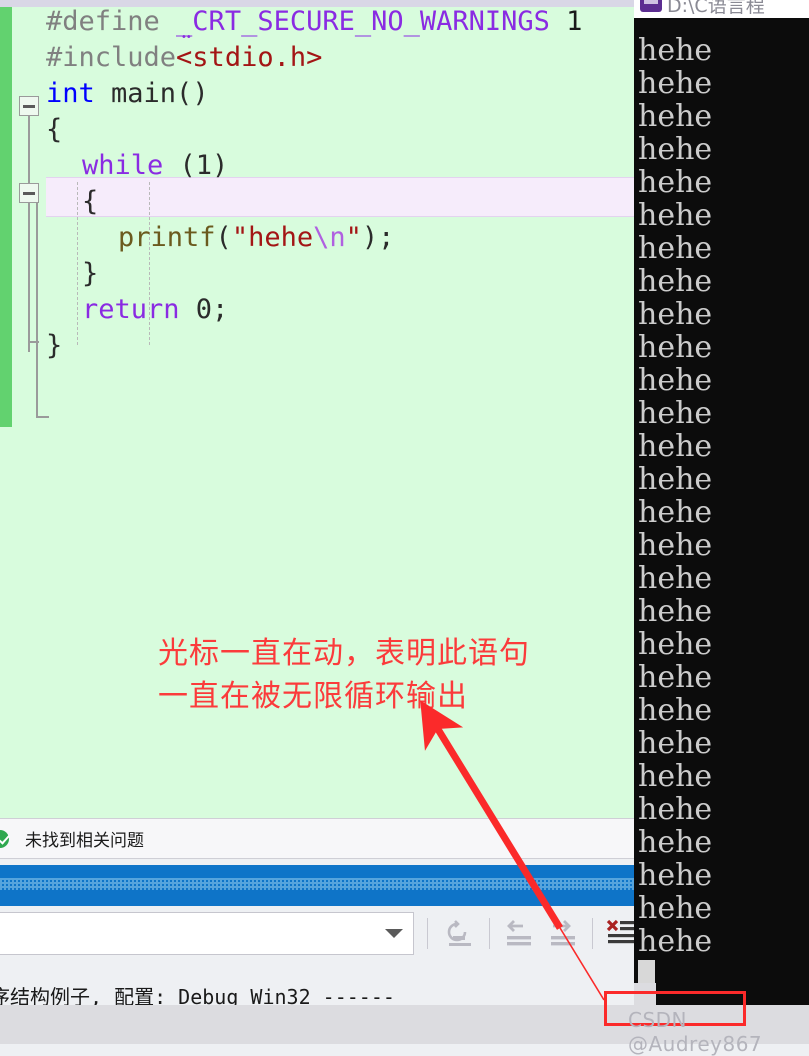  I want to click on fold-bracket-main-tail, so click(37, 310).